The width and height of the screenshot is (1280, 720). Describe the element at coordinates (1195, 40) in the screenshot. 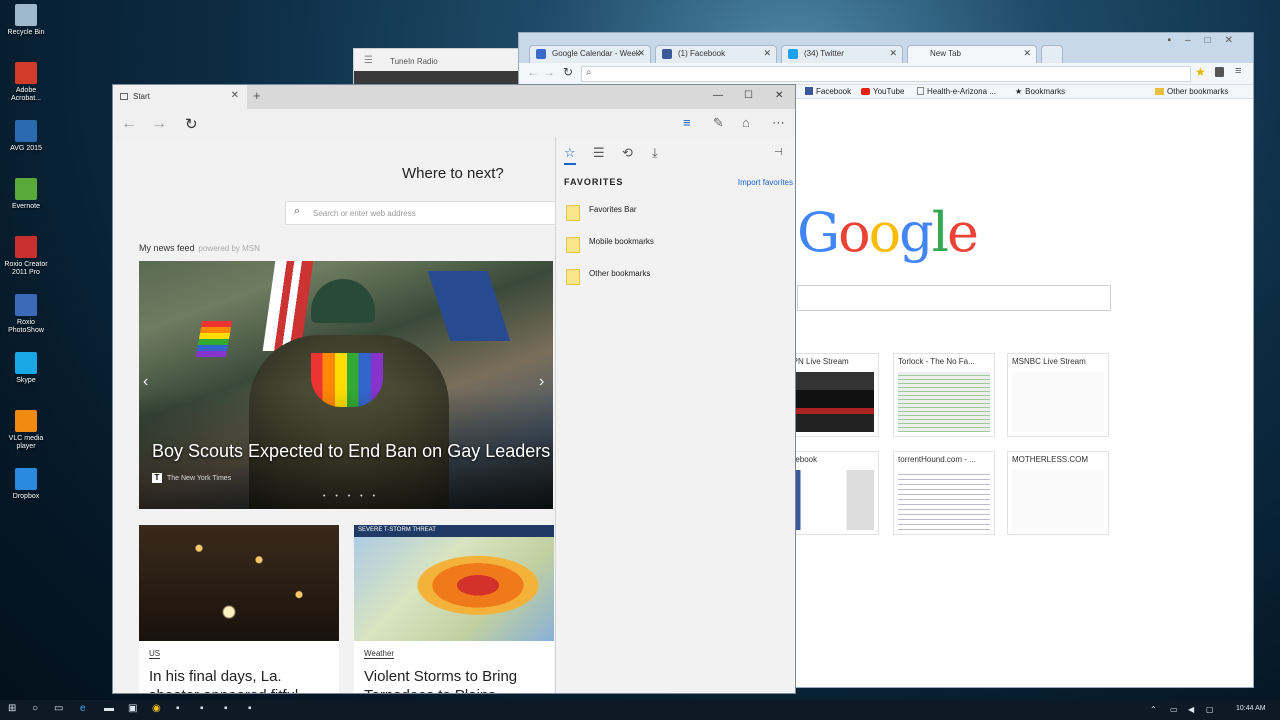

I see `minimize-icon: –` at that location.